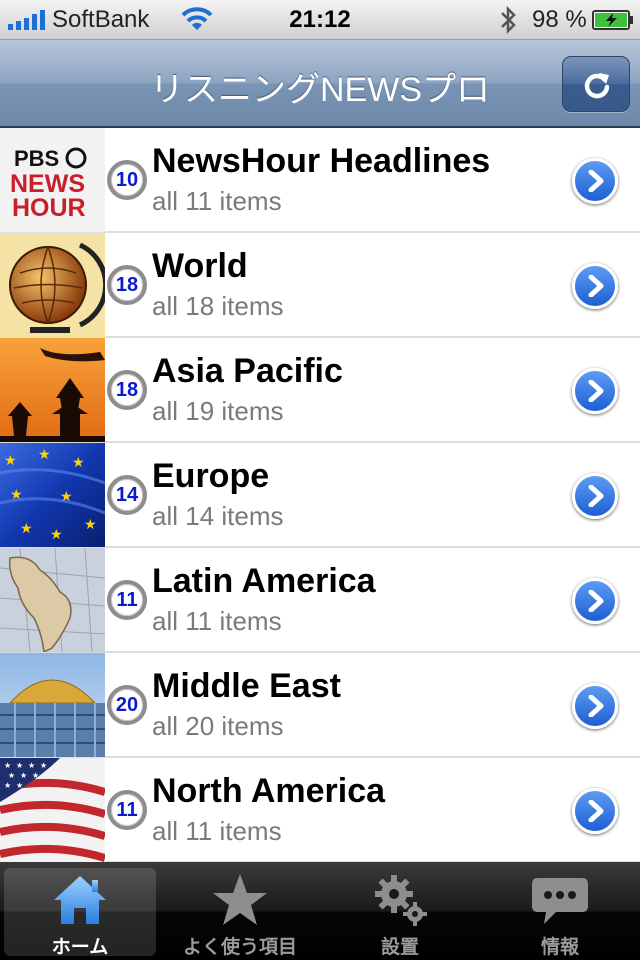 The image size is (640, 960). Describe the element at coordinates (269, 791) in the screenshot. I see `feed-title: North America` at that location.